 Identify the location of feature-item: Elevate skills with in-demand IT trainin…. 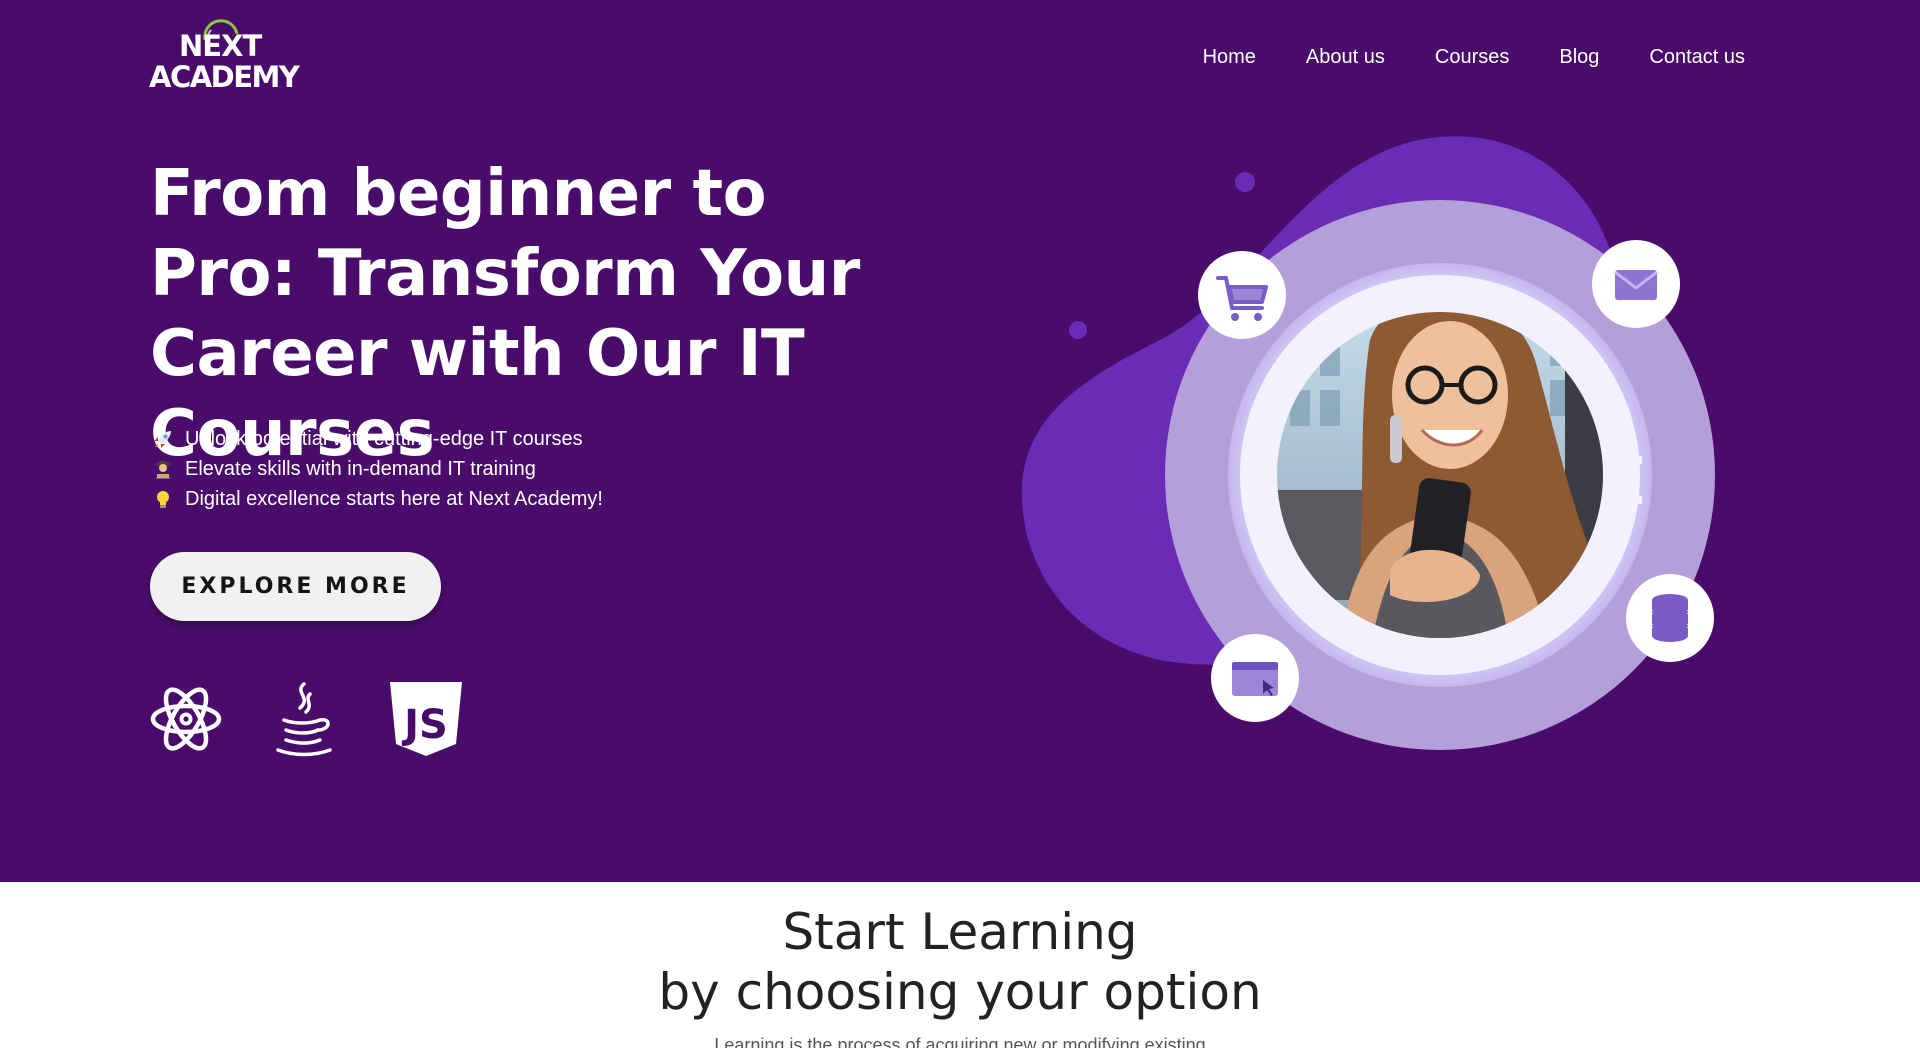
(377, 469).